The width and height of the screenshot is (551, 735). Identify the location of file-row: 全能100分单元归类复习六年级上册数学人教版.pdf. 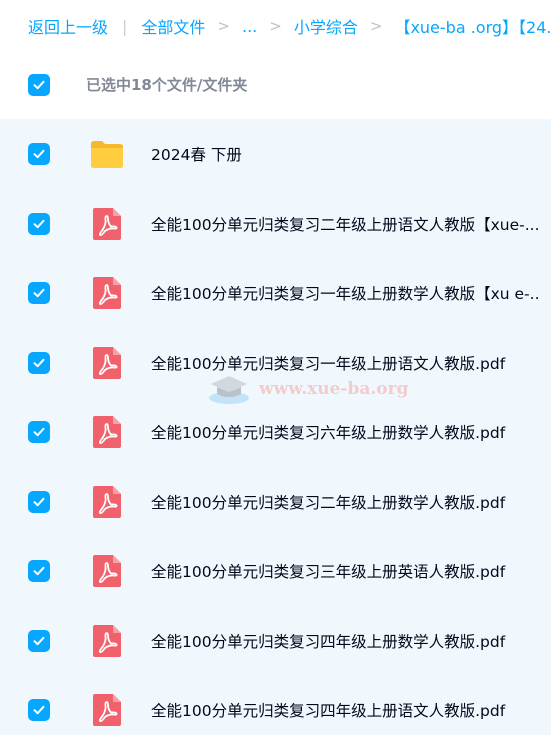
(275, 432).